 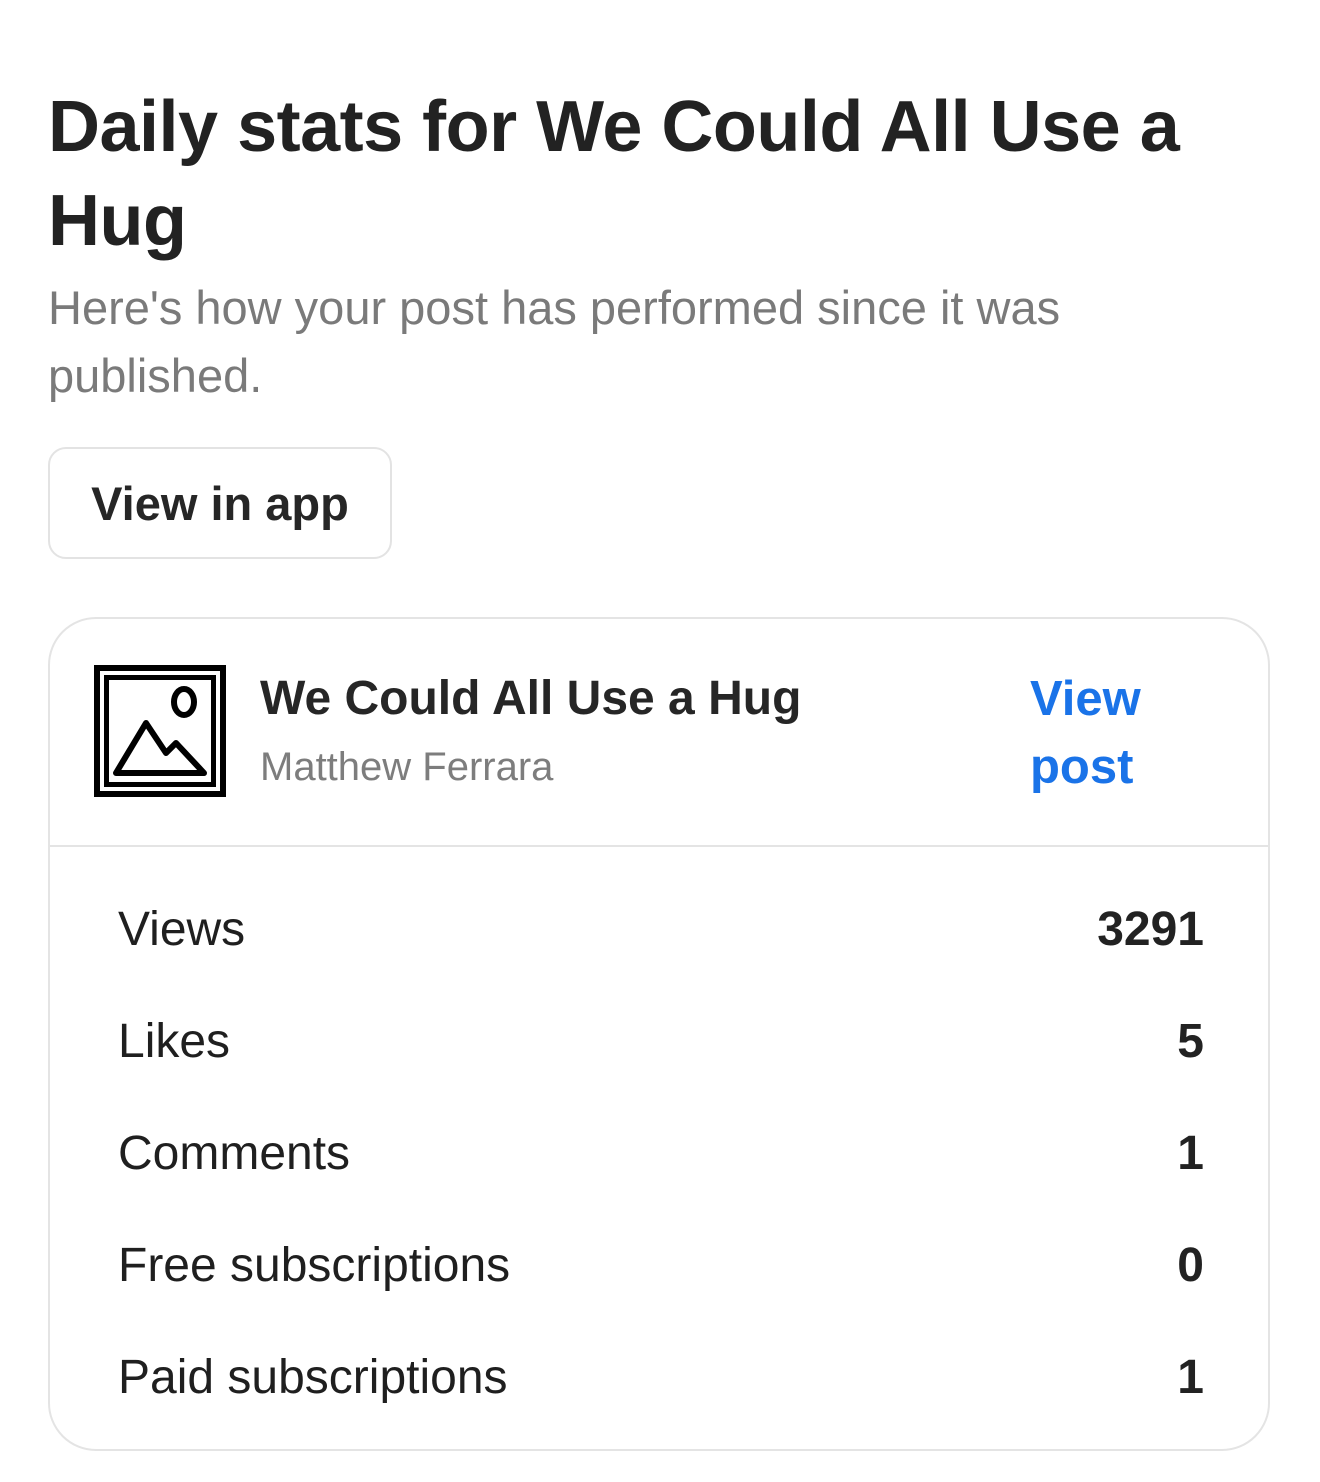 I want to click on stat-value: 3291, so click(x=1150, y=929).